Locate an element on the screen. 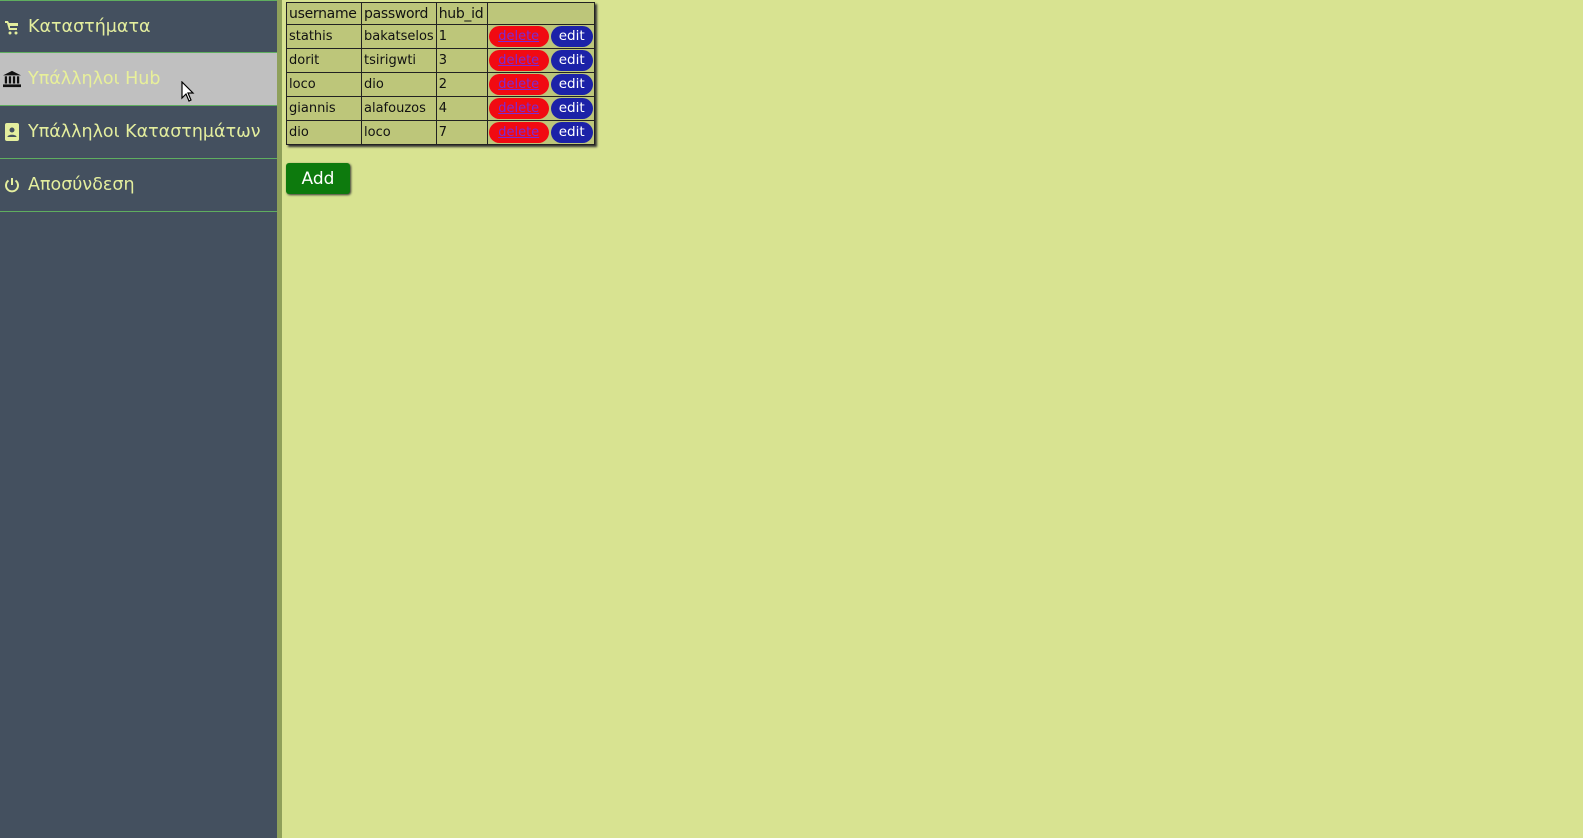 This screenshot has height=838, width=1583. sidebar-item-hub-employees: Υπάλληλοι Hub is located at coordinates (138, 79).